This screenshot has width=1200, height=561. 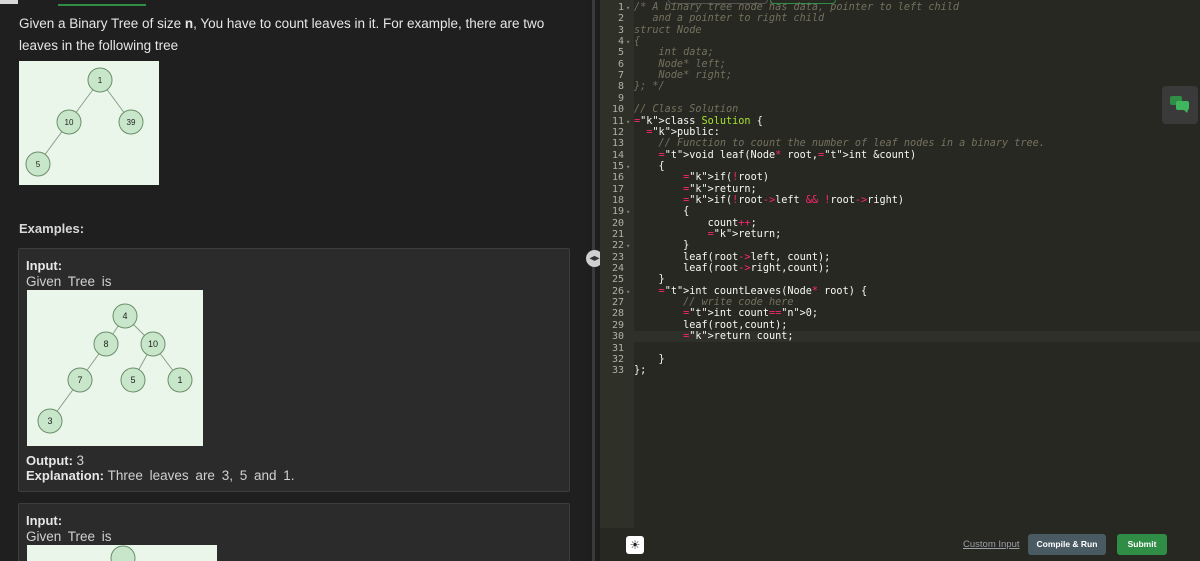 I want to click on compile-run-button: Compile & Run, so click(x=1067, y=544).